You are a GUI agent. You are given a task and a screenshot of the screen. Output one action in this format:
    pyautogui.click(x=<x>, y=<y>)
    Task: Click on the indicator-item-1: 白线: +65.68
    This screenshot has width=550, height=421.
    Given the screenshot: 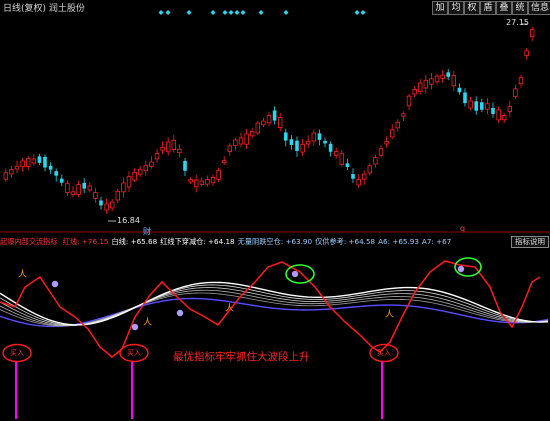 What is the action you would take?
    pyautogui.click(x=134, y=241)
    